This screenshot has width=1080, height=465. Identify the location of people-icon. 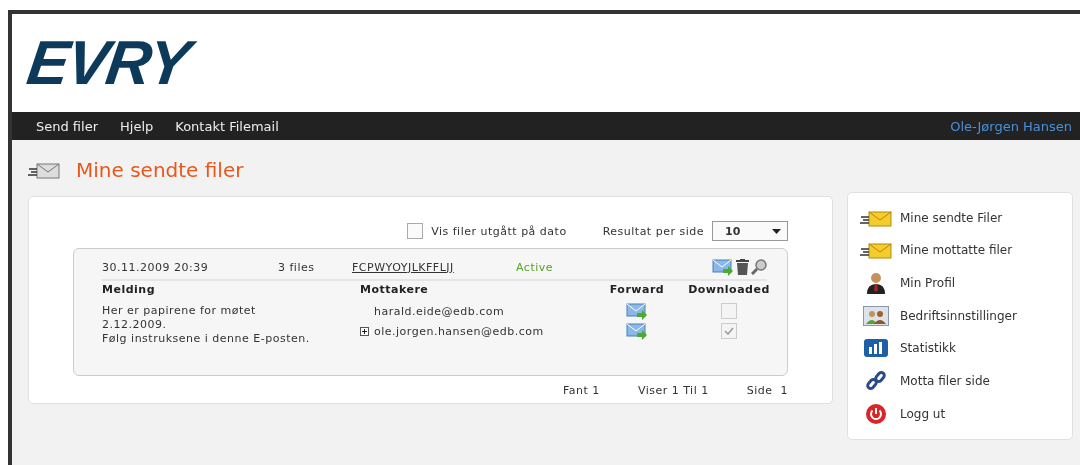
(876, 315).